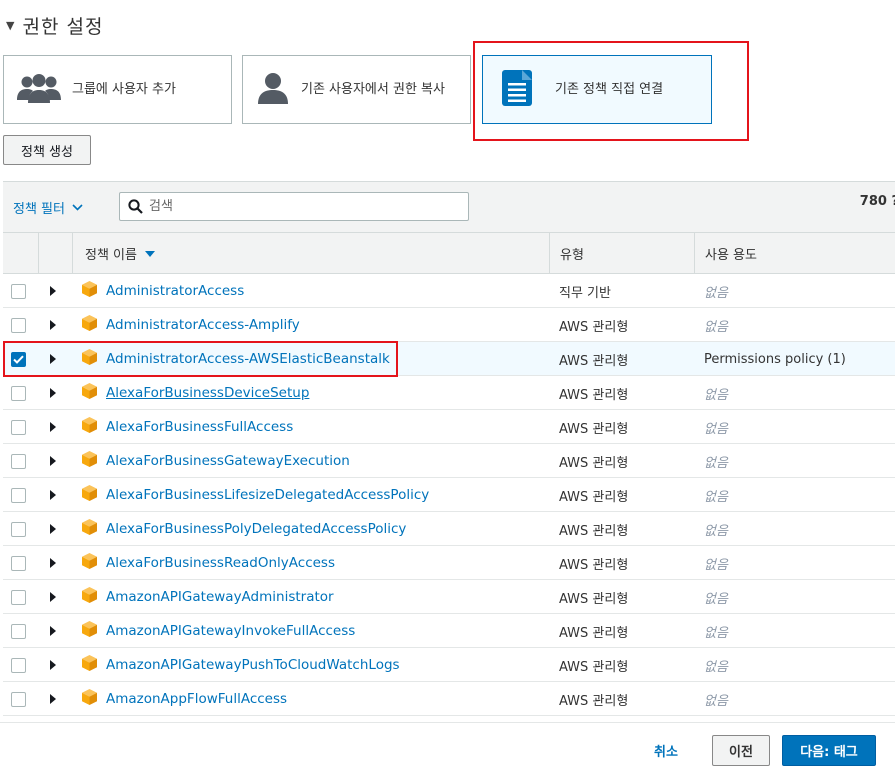 Image resolution: width=895 pixels, height=773 pixels. Describe the element at coordinates (741, 750) in the screenshot. I see `previous-button: 이전` at that location.